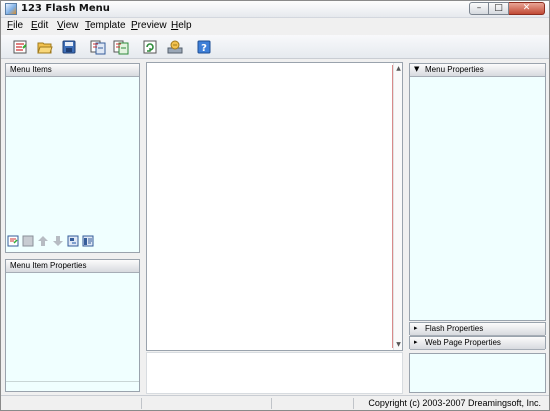  I want to click on menu-bar: File Edit View Template Preview Help, so click(275, 26).